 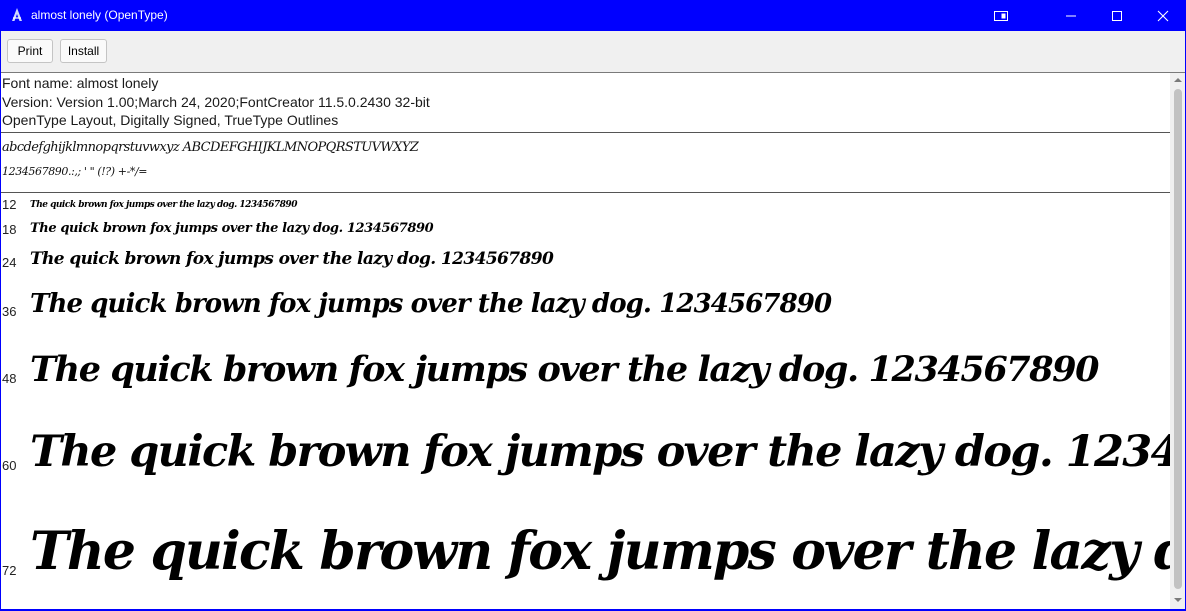 What do you see at coordinates (30, 51) in the screenshot?
I see `print-button: Print` at bounding box center [30, 51].